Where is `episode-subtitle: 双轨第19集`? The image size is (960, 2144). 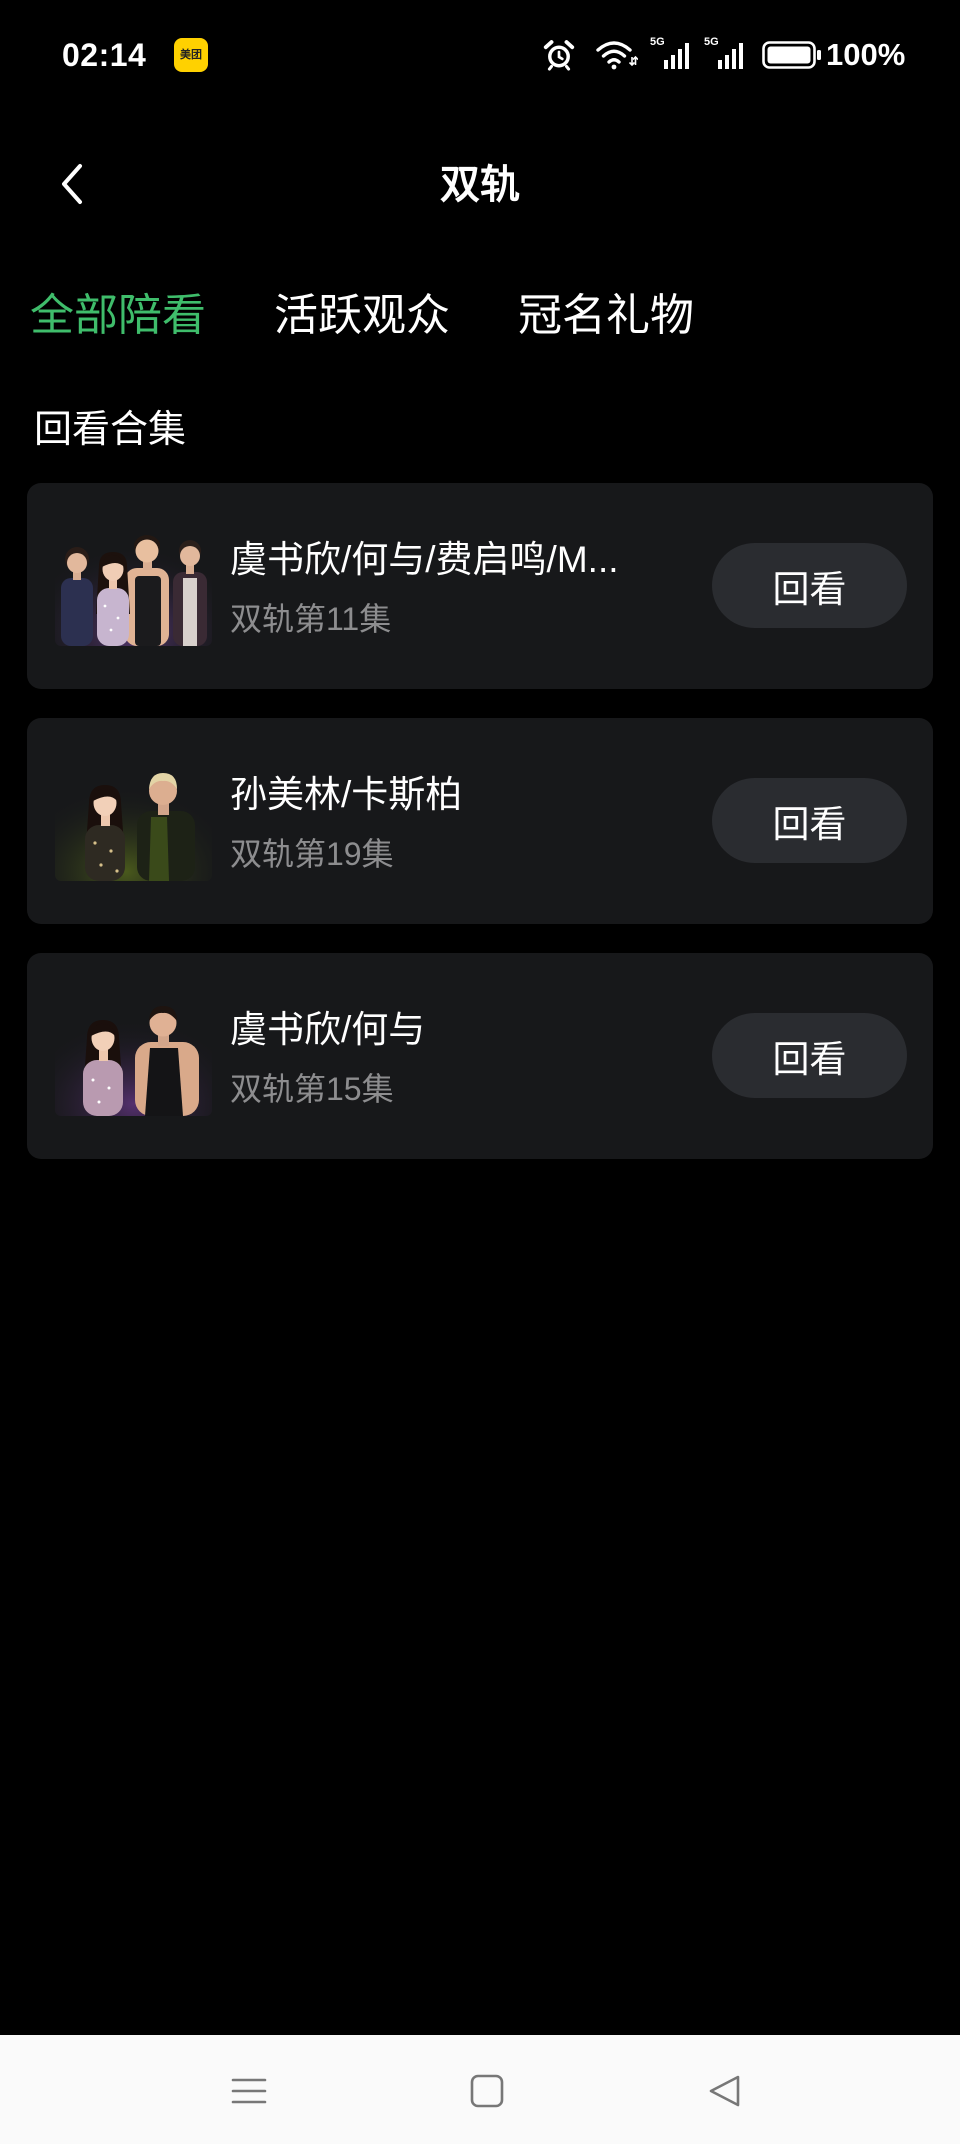
episode-subtitle: 双轨第19集 is located at coordinates (312, 854).